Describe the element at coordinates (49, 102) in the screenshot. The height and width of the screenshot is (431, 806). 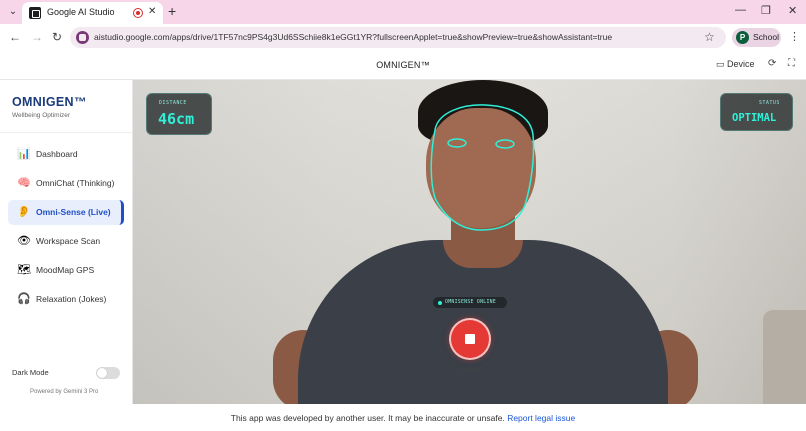
I see `brand-title: OMNIGEN™` at that location.